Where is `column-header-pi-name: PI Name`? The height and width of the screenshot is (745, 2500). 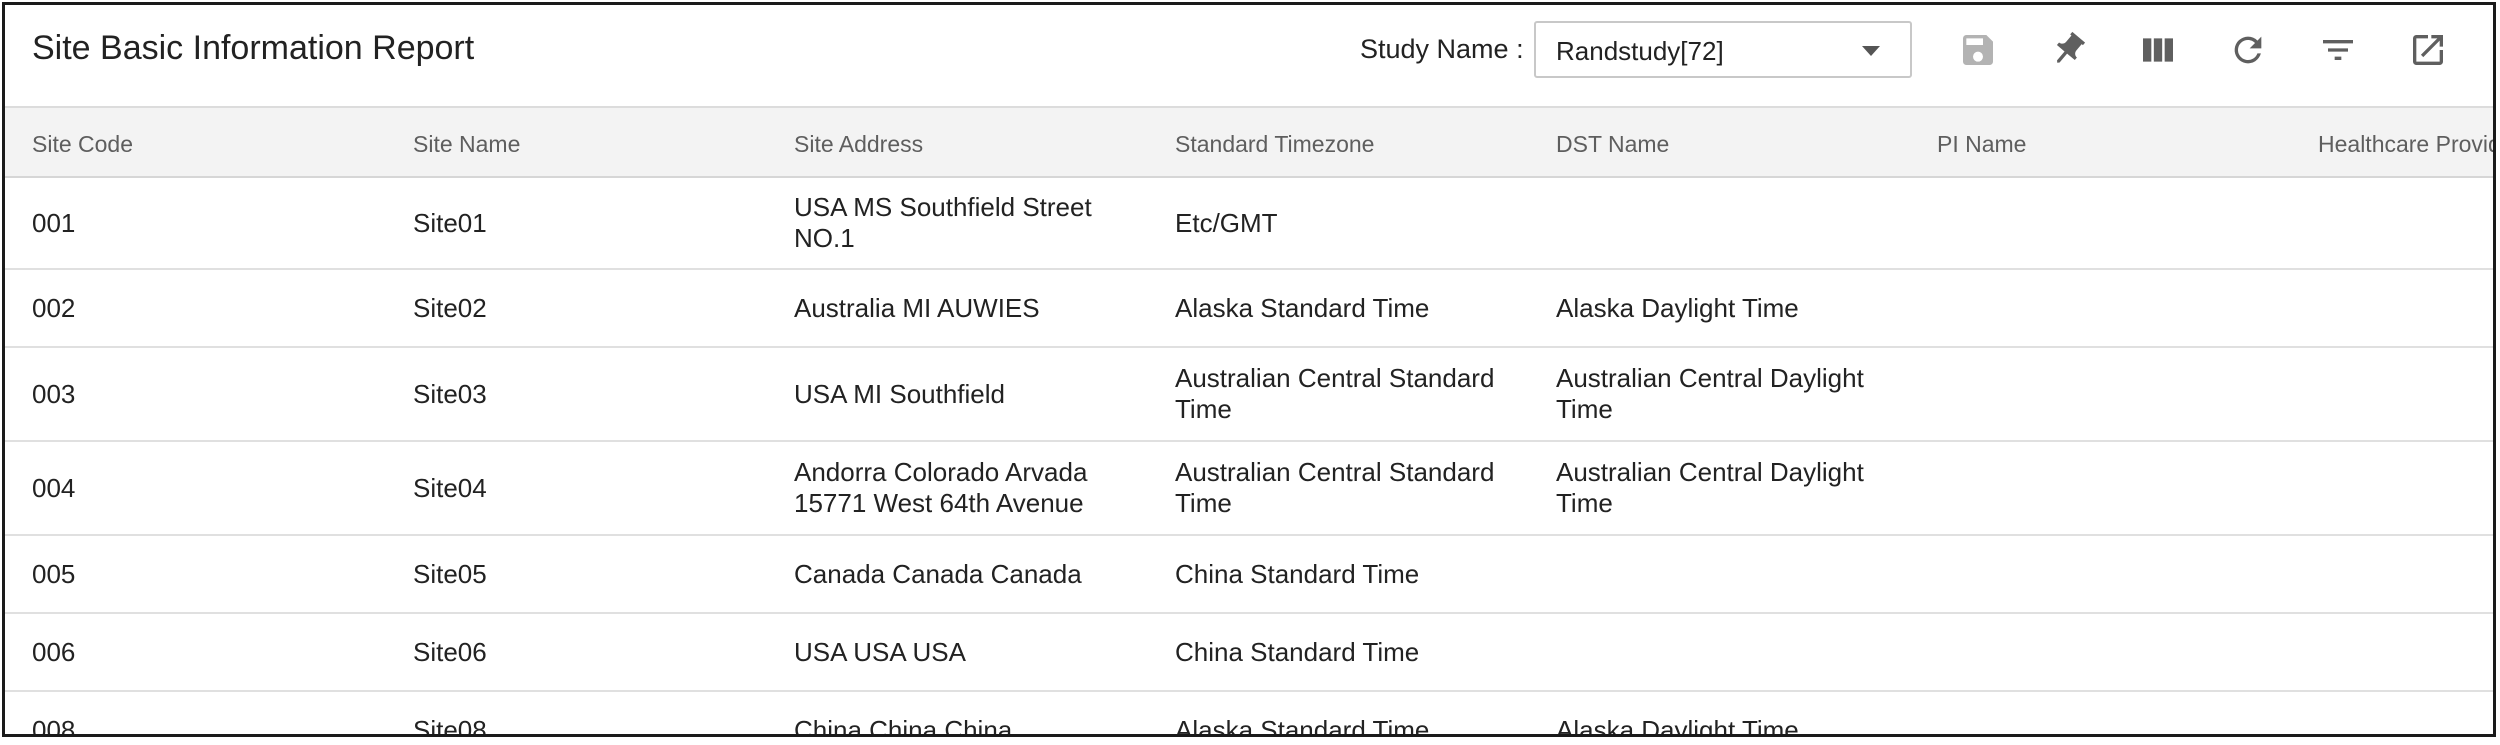 column-header-pi-name: PI Name is located at coordinates (1981, 144).